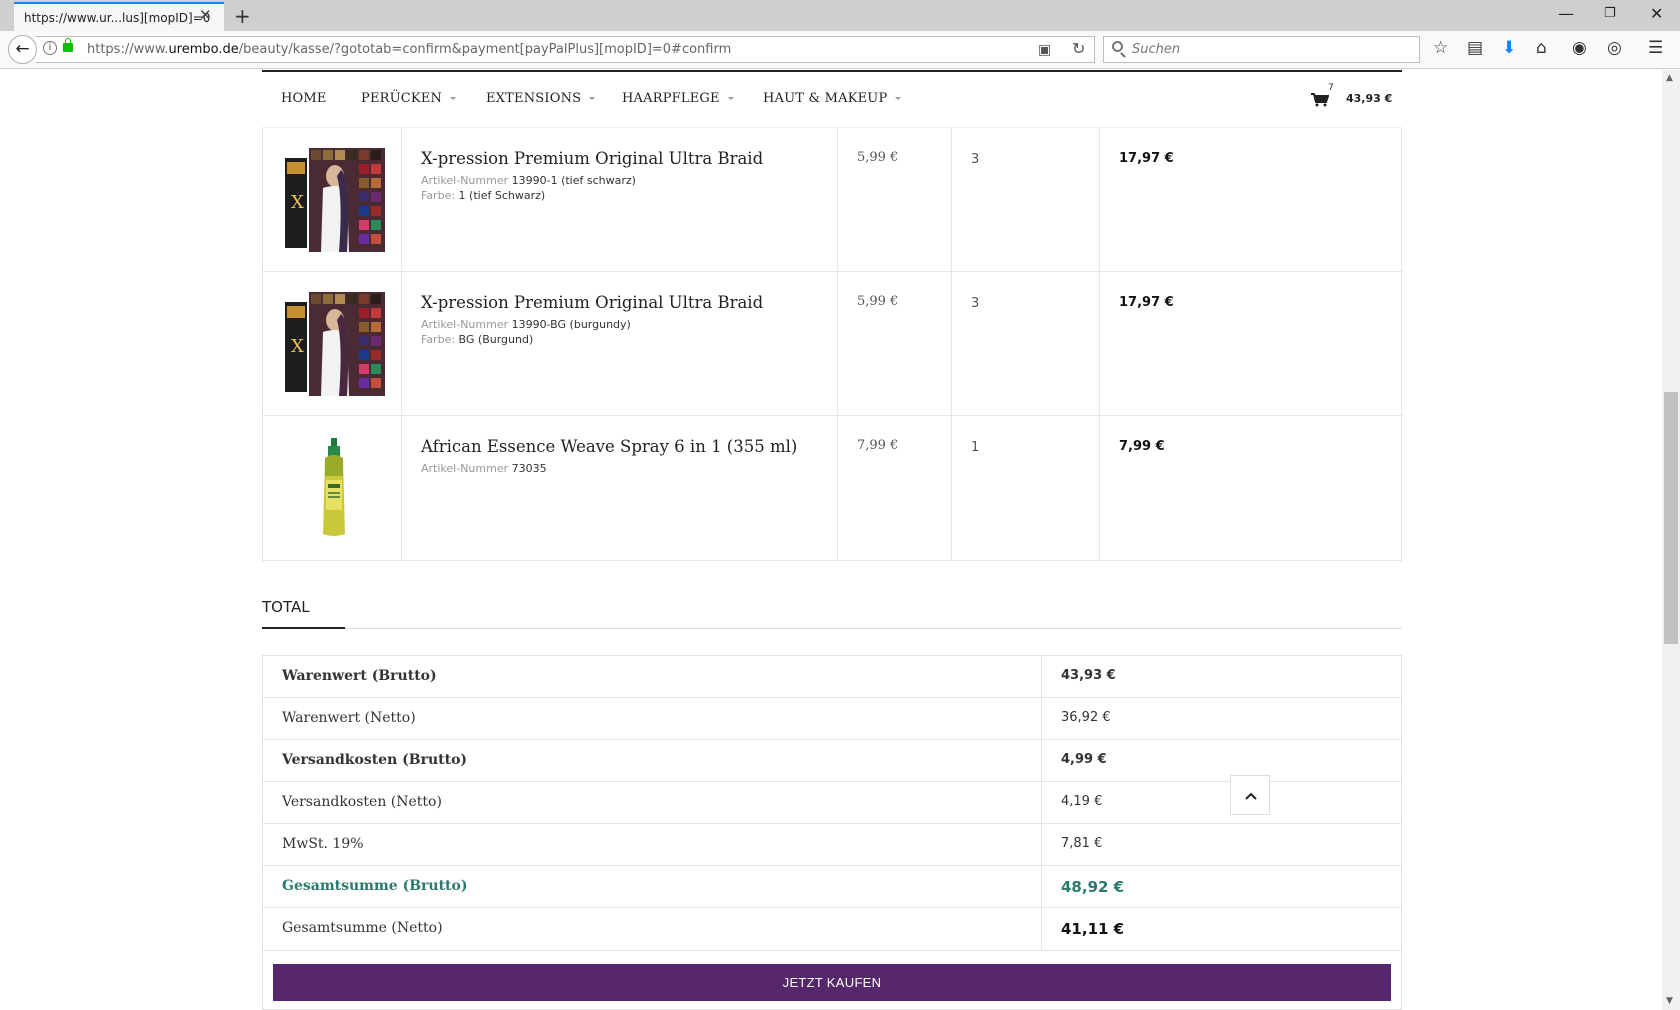  I want to click on quantity: 1, so click(975, 447).